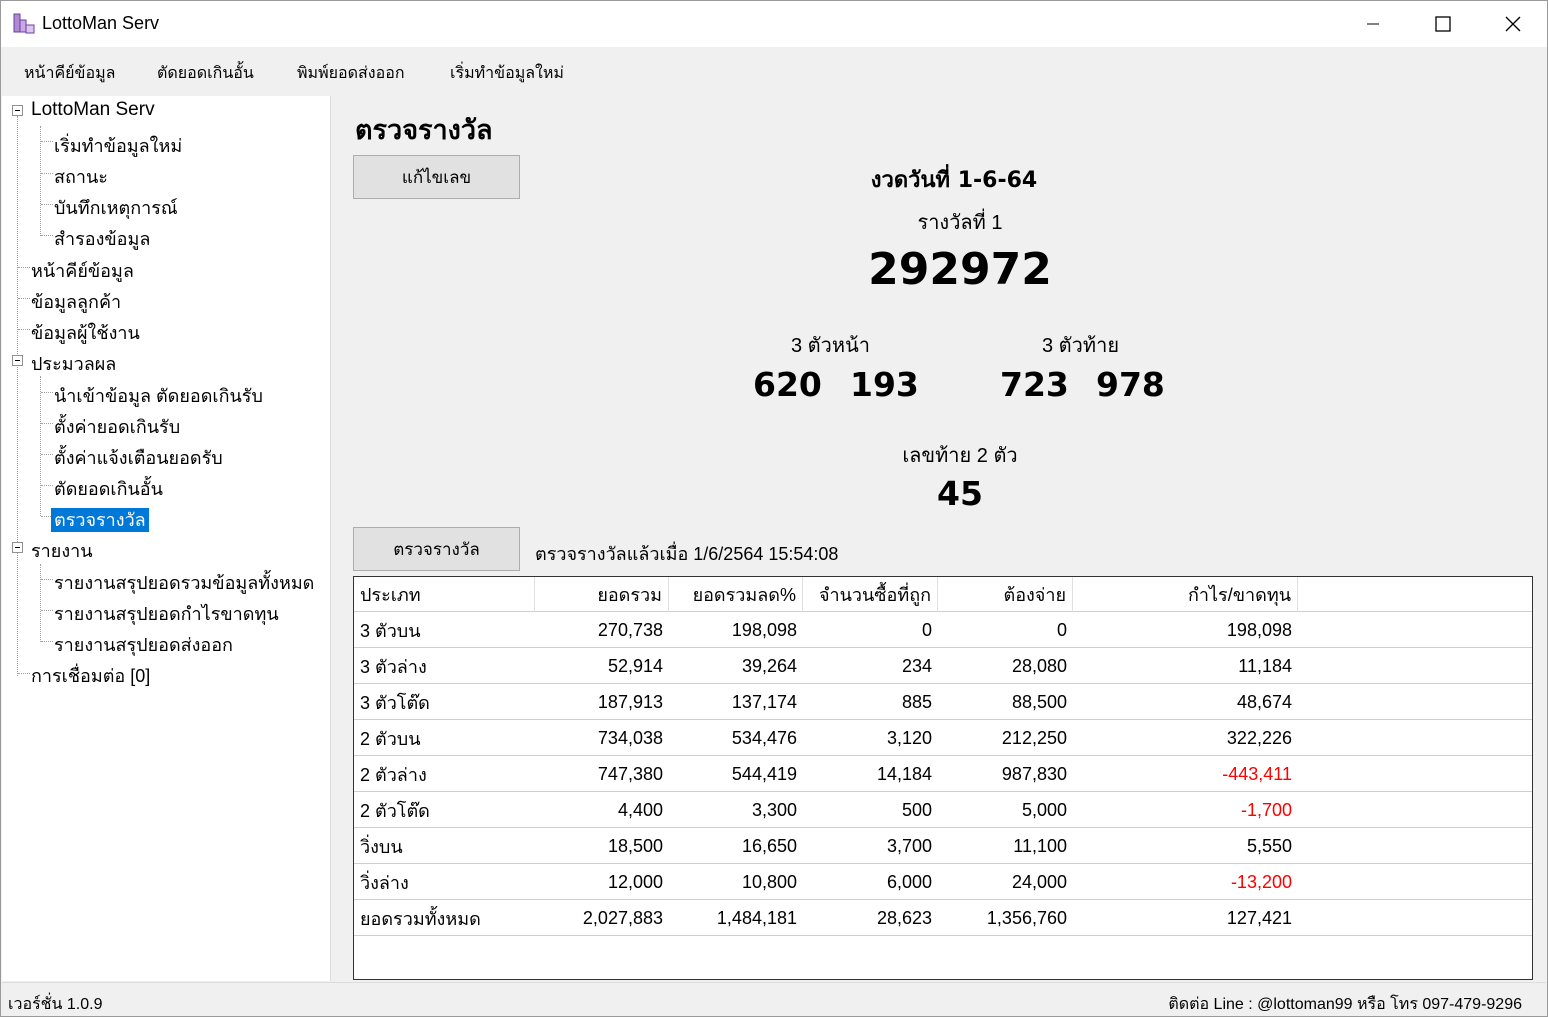 This screenshot has width=1548, height=1017. I want to click on column-header-total: ยอดรวม, so click(602, 594).